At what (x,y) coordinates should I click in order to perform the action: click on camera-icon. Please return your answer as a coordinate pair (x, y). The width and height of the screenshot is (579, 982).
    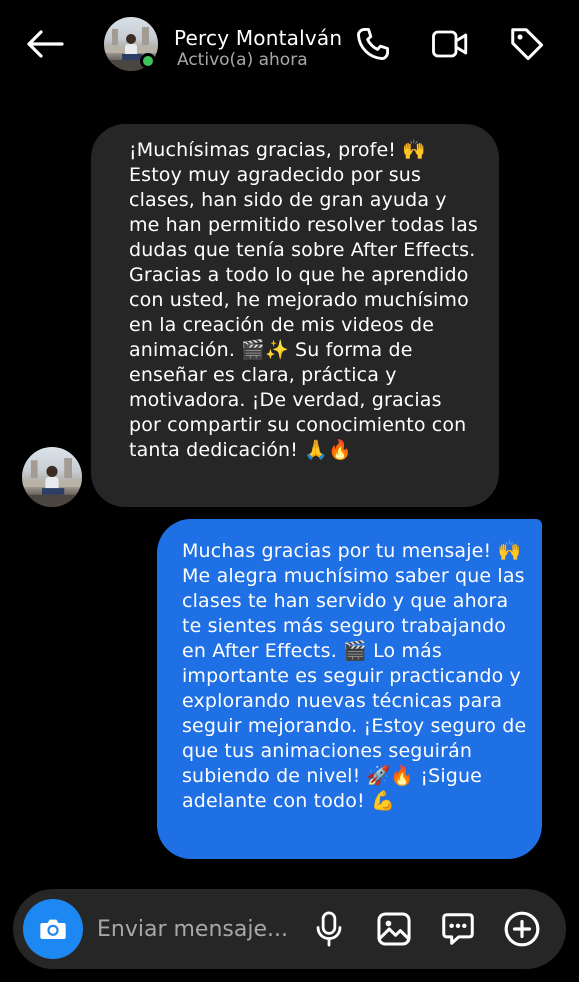
    Looking at the image, I should click on (53, 929).